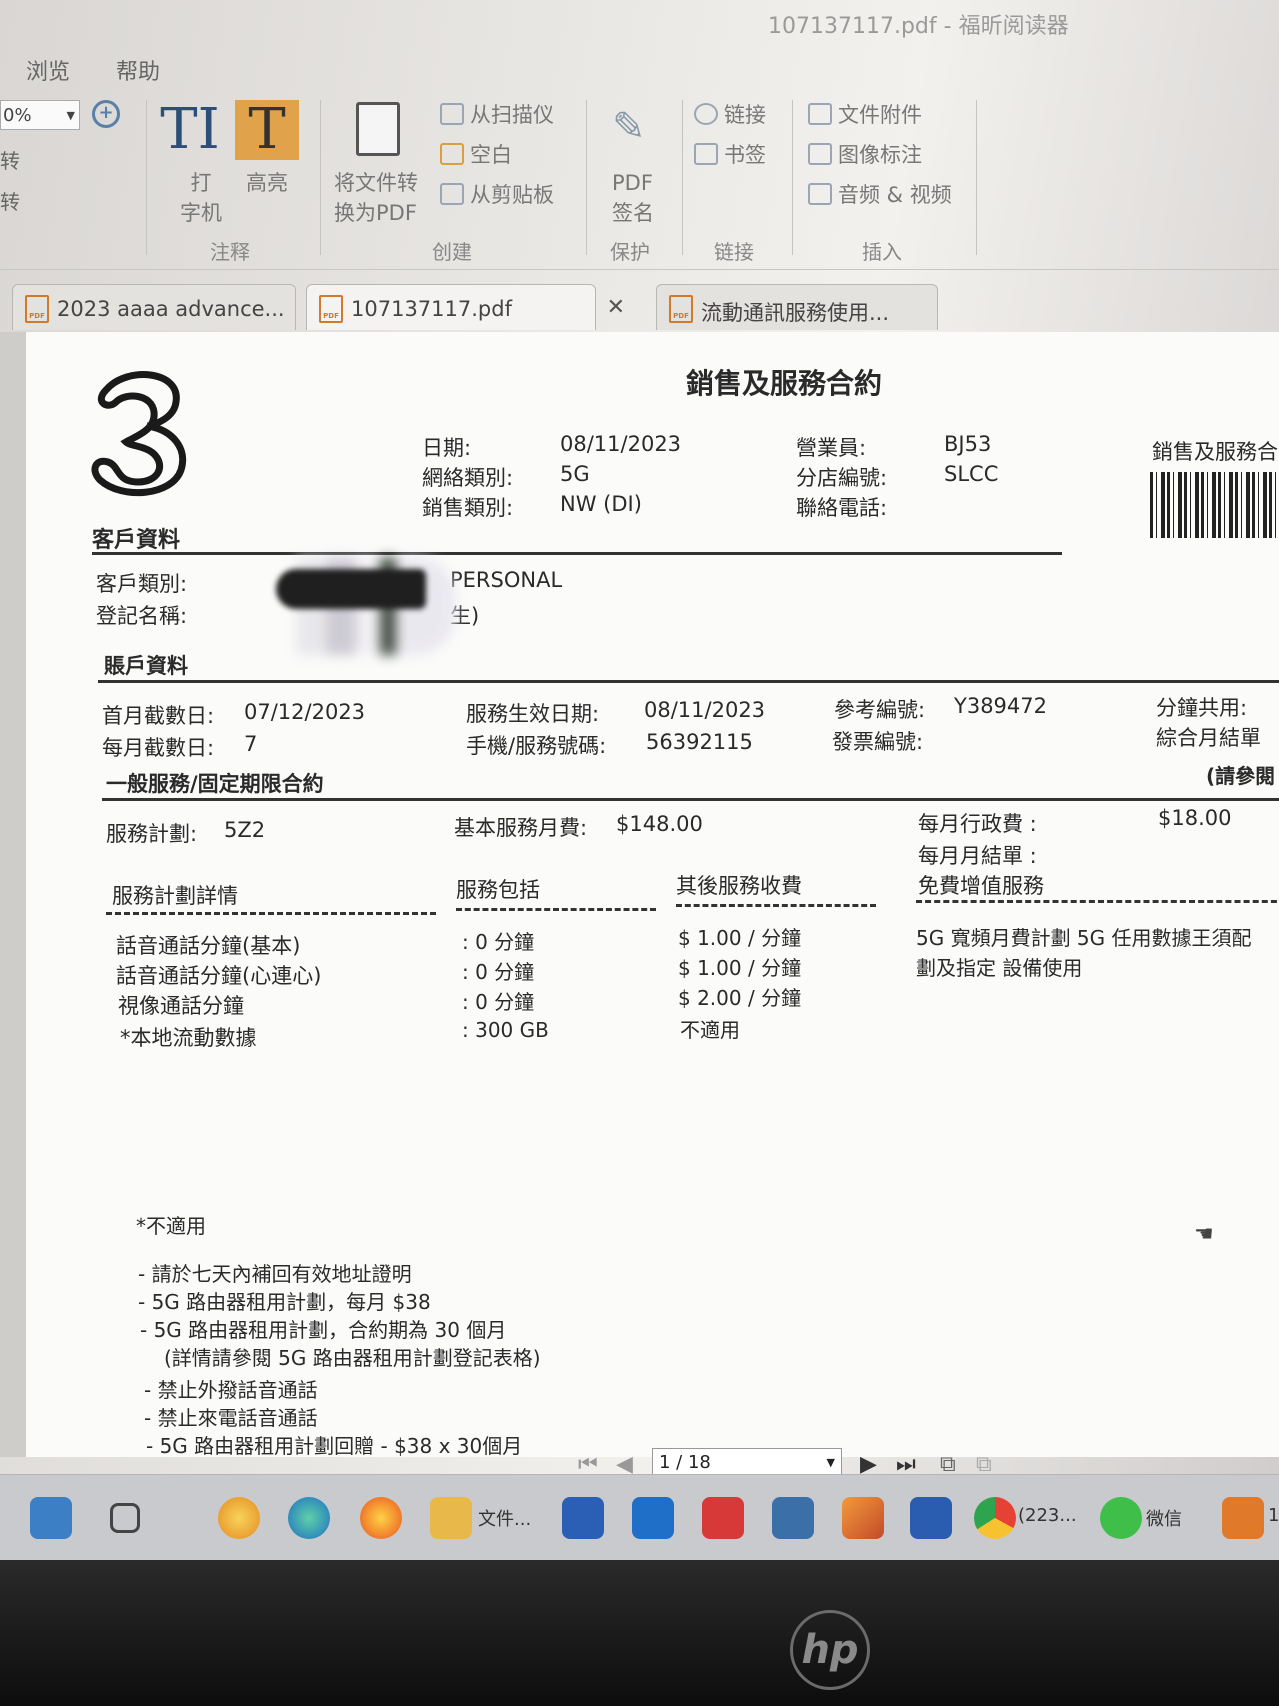 Image resolution: width=1279 pixels, height=1706 pixels. Describe the element at coordinates (231, 1418) in the screenshot. I see `note-6: - 禁止來電話音通話` at that location.